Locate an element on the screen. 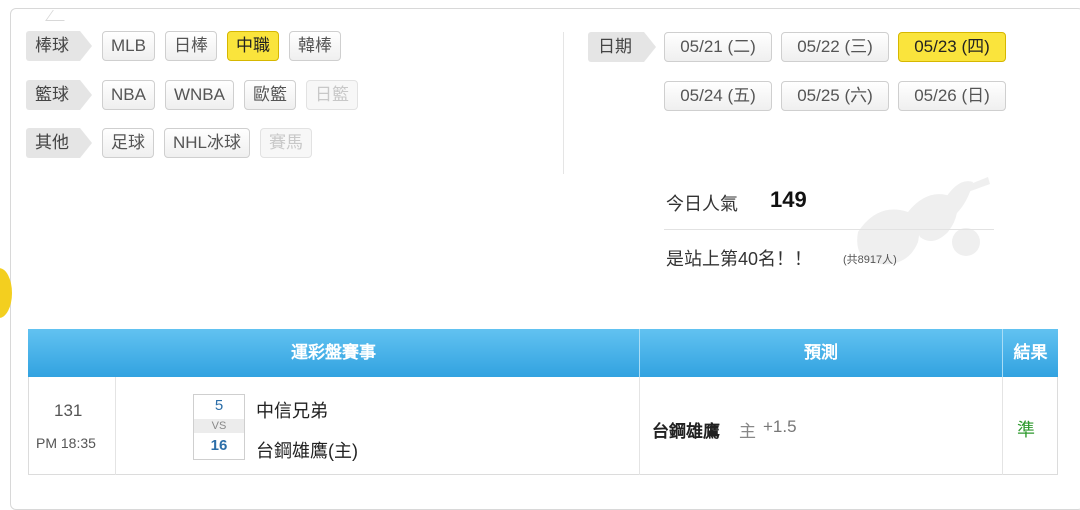 This screenshot has height=510, width=1080. header-prediction: 預測 is located at coordinates (821, 352).